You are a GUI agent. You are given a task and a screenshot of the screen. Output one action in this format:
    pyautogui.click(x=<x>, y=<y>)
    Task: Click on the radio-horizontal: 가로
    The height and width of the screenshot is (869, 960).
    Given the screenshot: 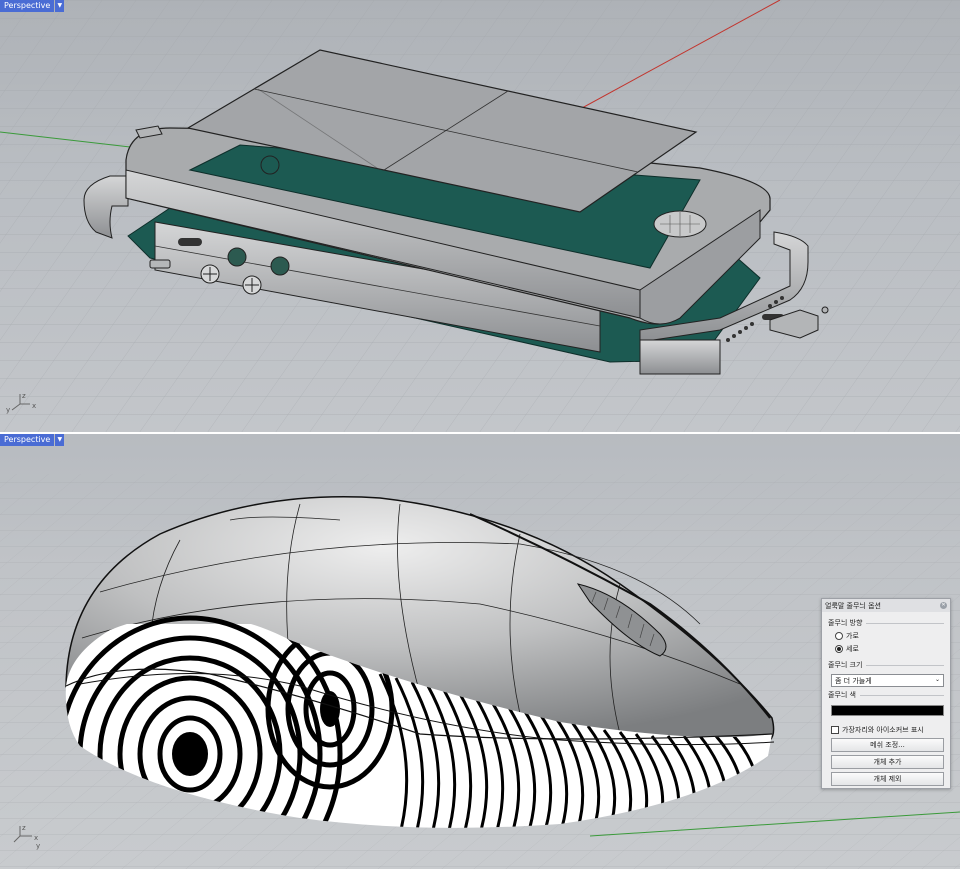 What is the action you would take?
    pyautogui.click(x=889, y=636)
    